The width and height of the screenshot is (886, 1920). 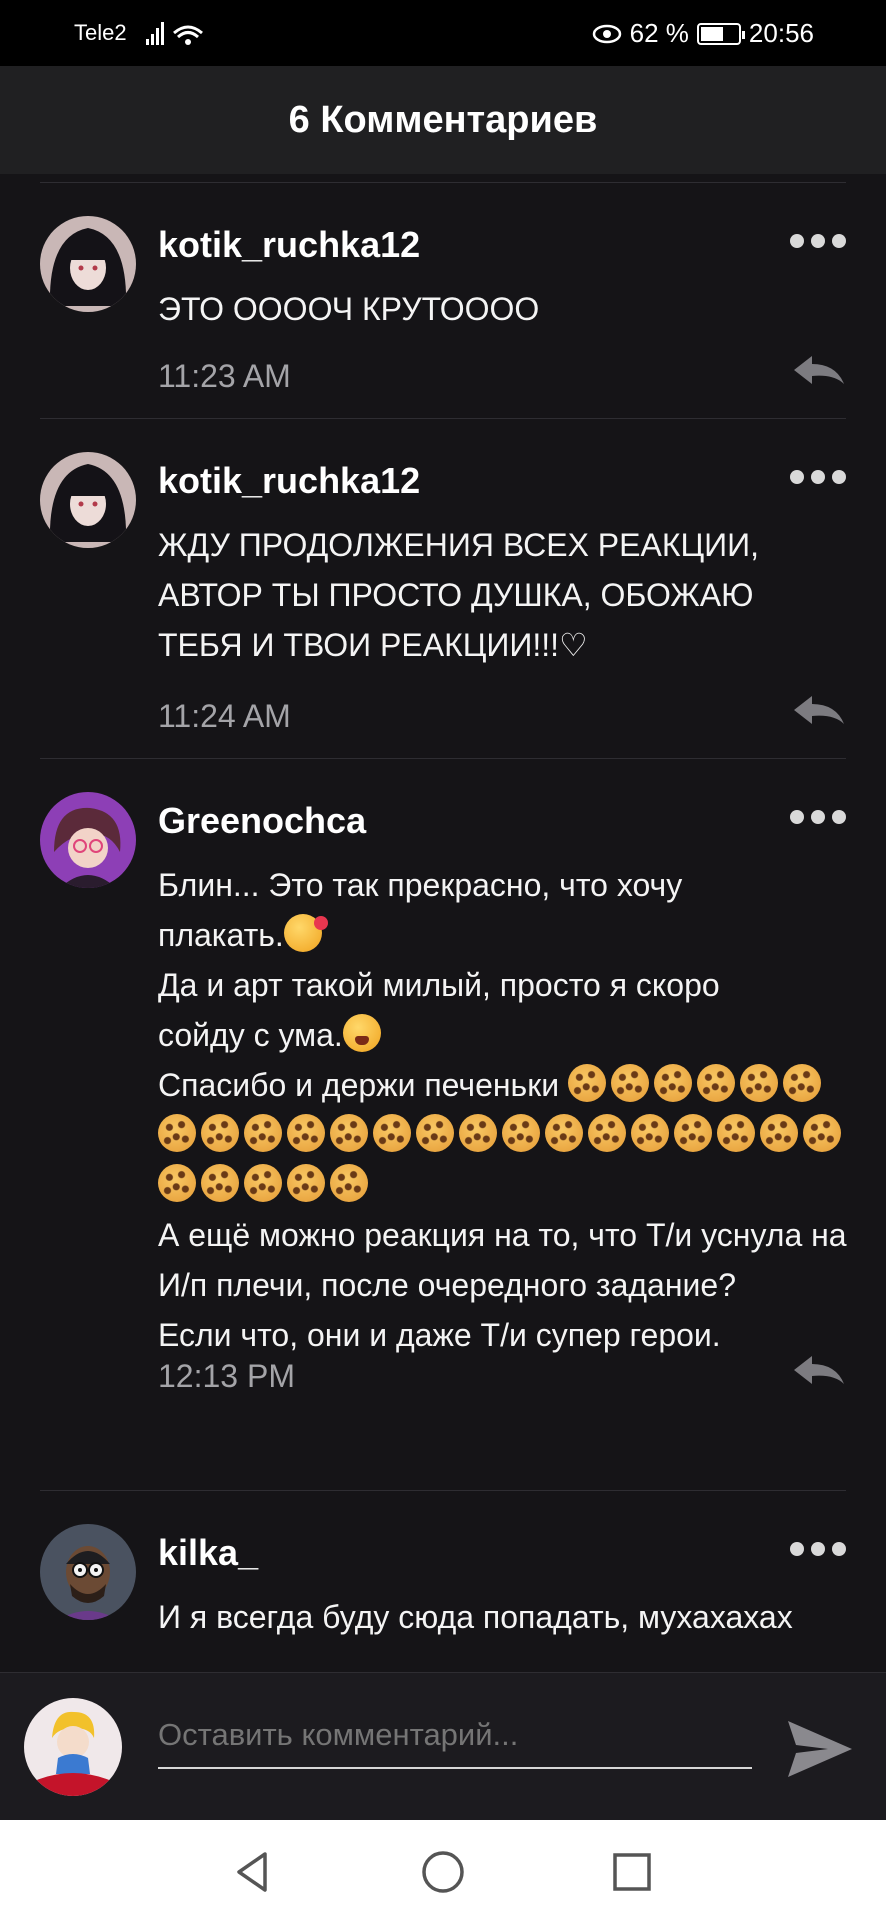 I want to click on comment-text-segment: плакать., so click(x=221, y=935).